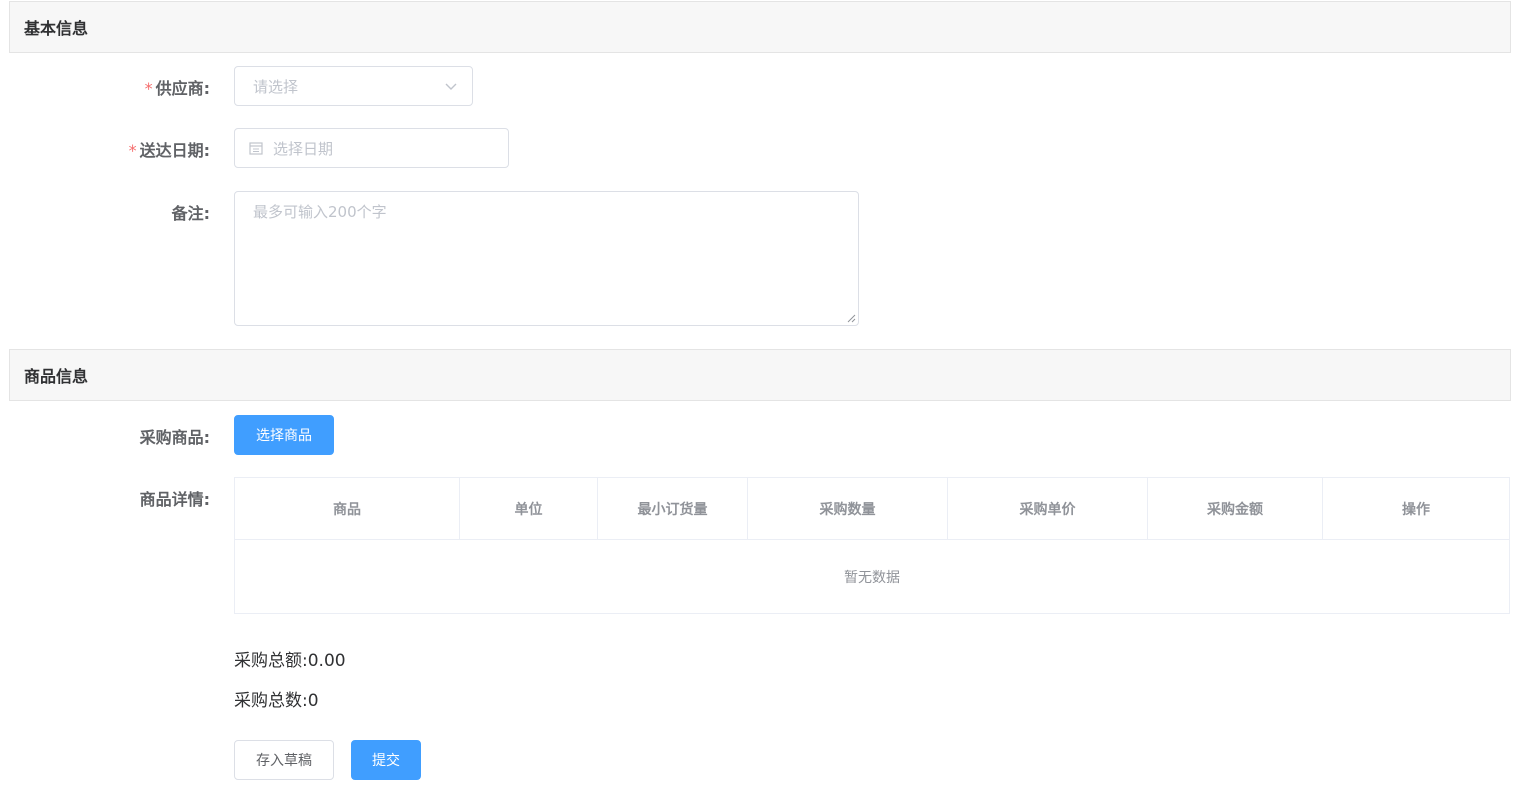 The image size is (1525, 805). I want to click on submit-button: 提交, so click(386, 760).